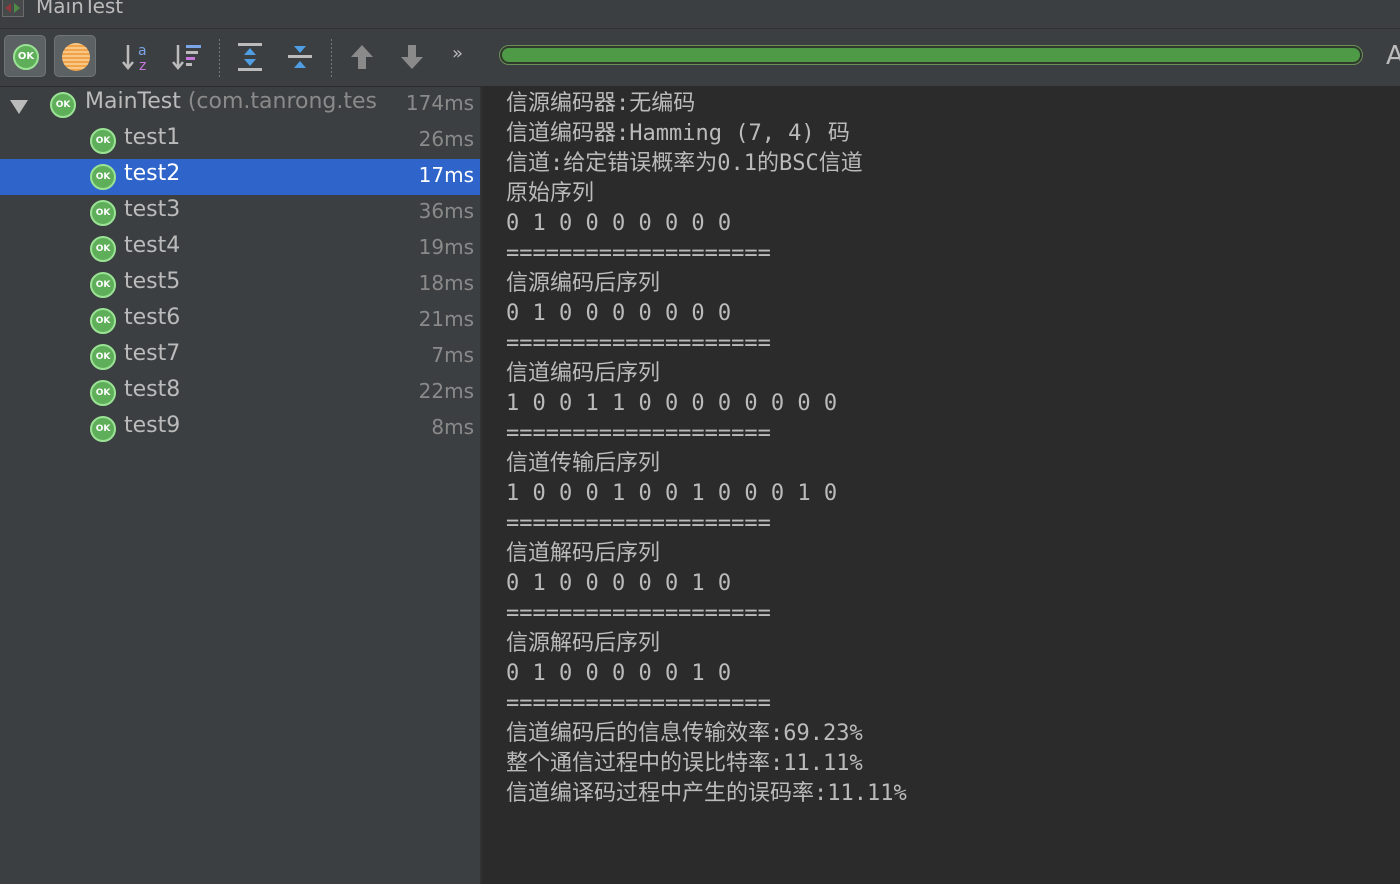 The height and width of the screenshot is (884, 1400). I want to click on console-line: 信源解码后序列, so click(583, 643).